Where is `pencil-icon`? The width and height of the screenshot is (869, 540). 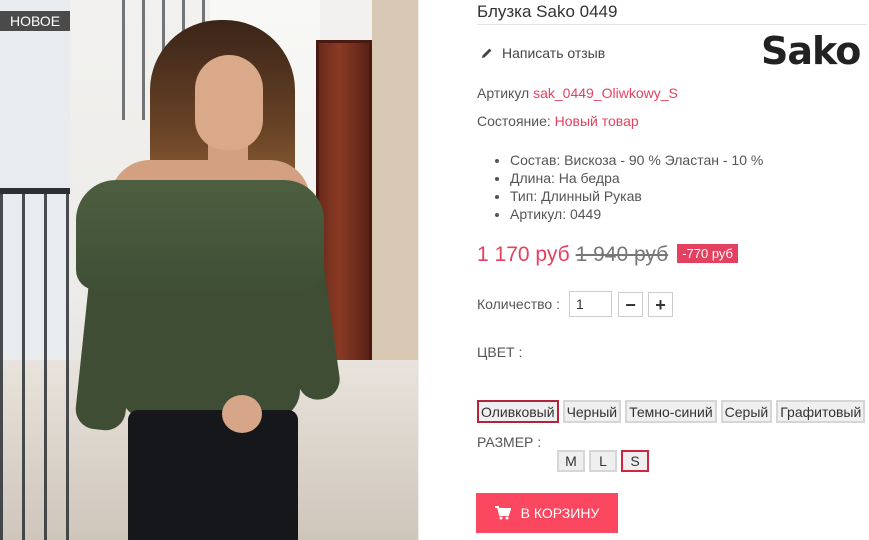
pencil-icon is located at coordinates (487, 53).